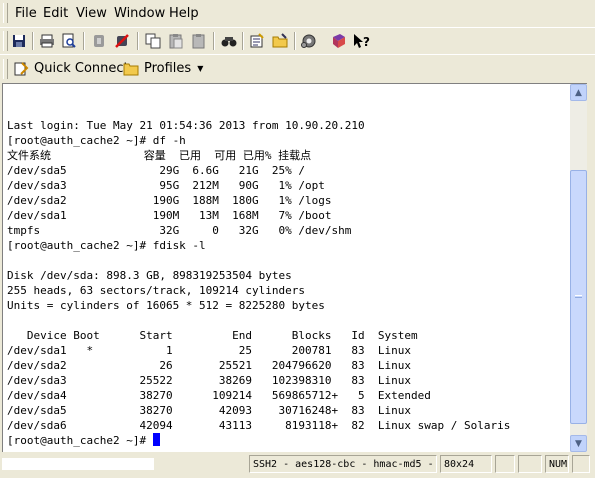  Describe the element at coordinates (168, 68) in the screenshot. I see `profiles-label: Profiles` at that location.